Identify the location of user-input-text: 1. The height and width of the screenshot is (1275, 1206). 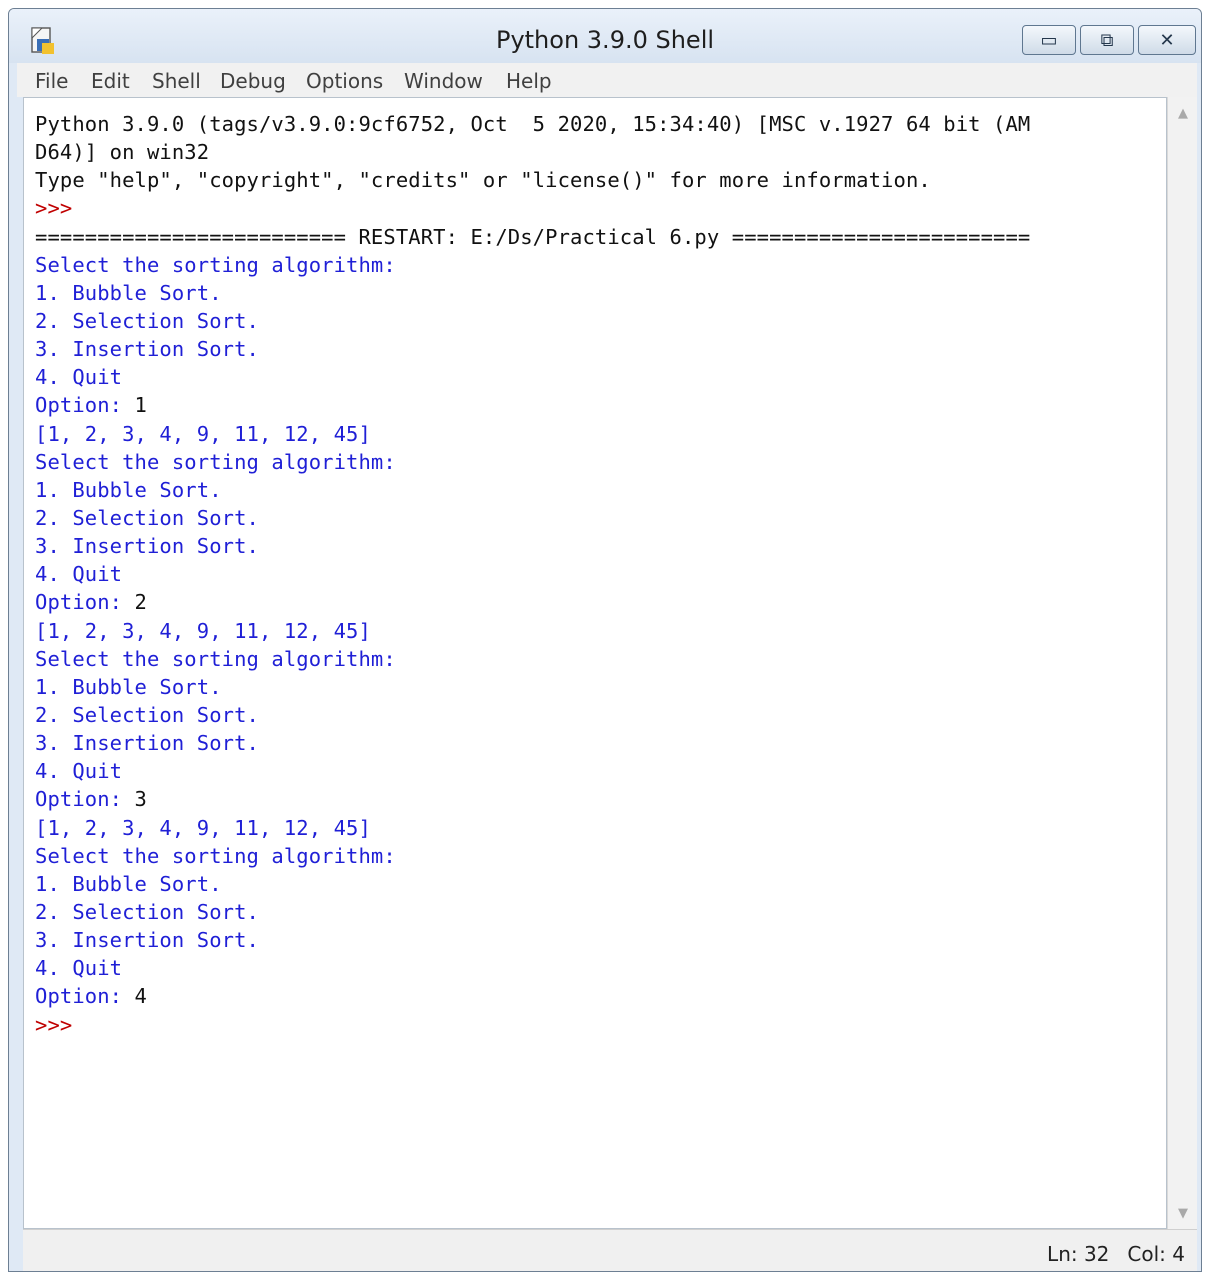
(140, 405).